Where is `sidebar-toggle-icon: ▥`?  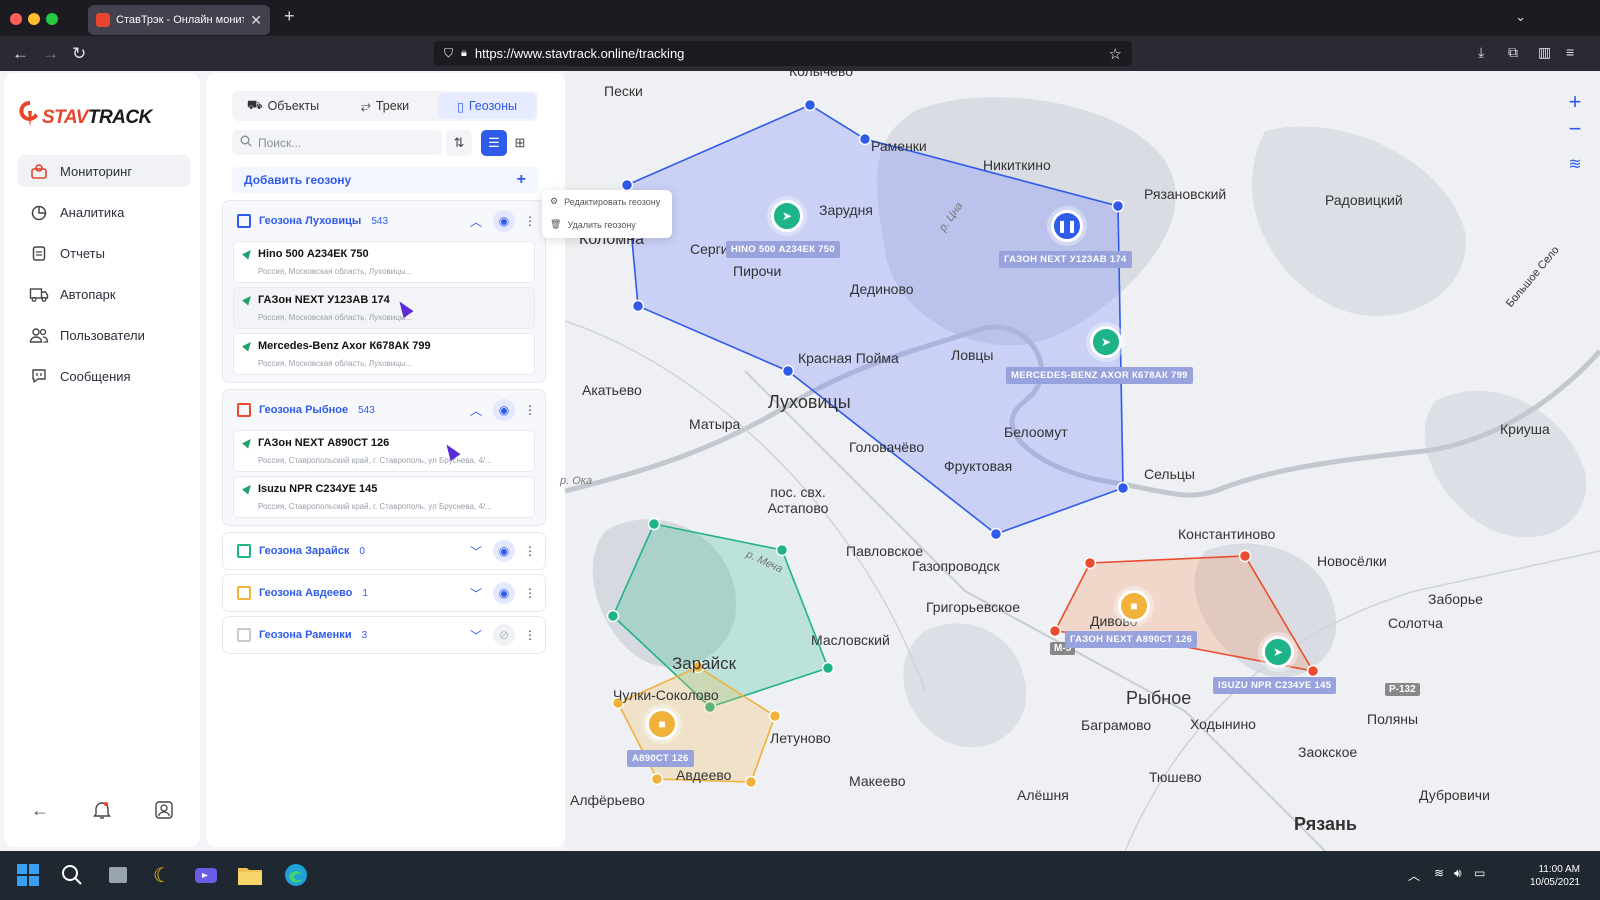 sidebar-toggle-icon: ▥ is located at coordinates (1544, 52).